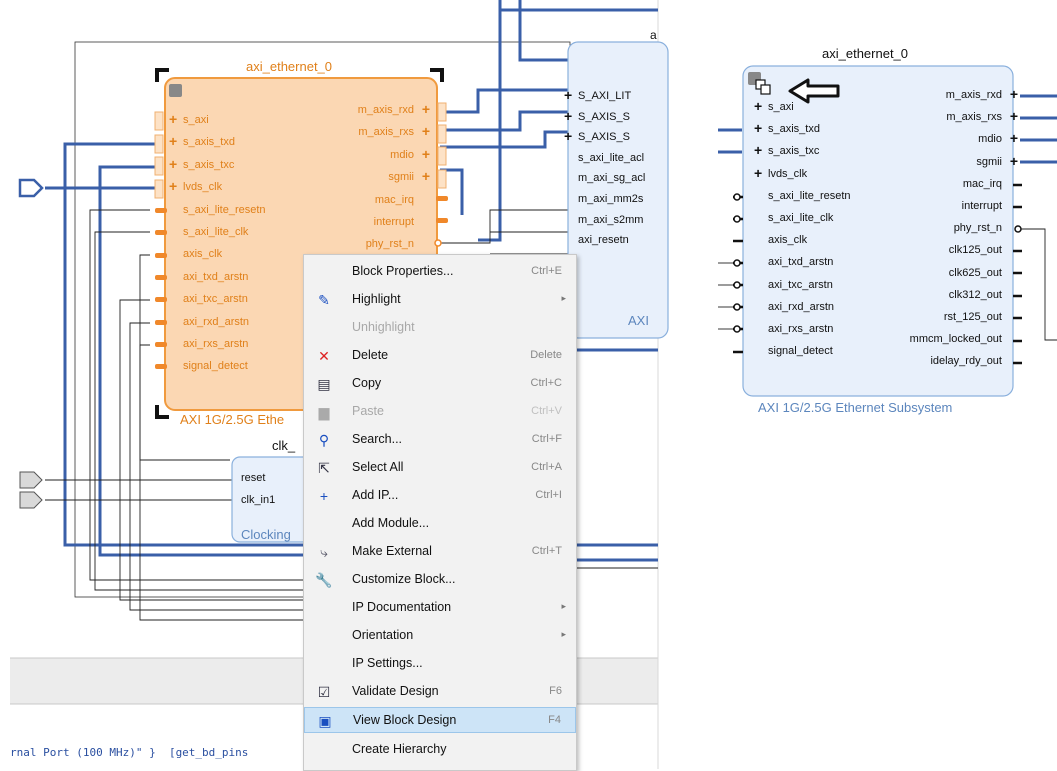  Describe the element at coordinates (440, 384) in the screenshot. I see `menu-item-copy: ▤ Copy Ctrl+C` at that location.